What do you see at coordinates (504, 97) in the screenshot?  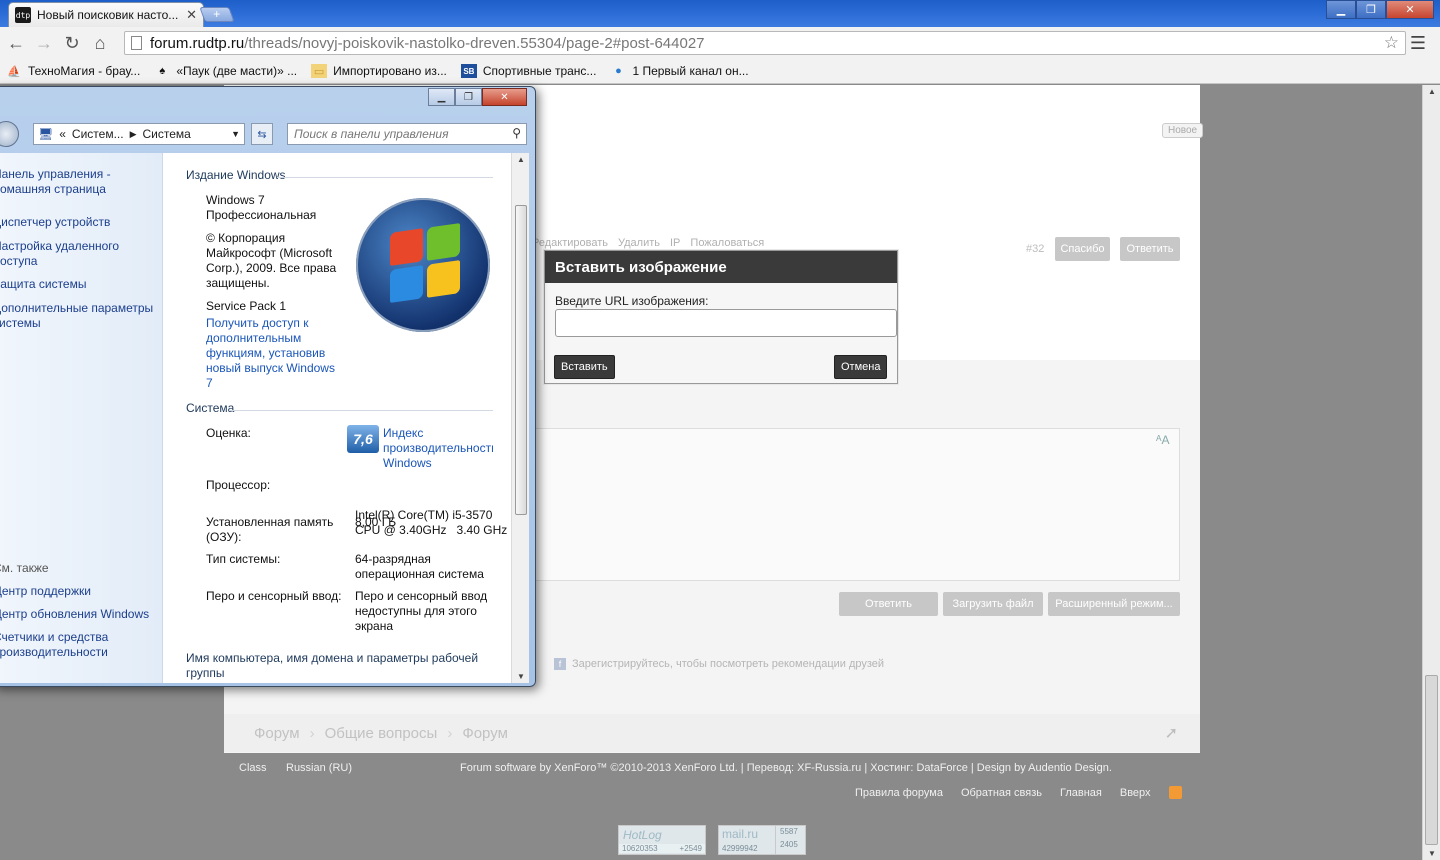 I see `win7-close-button: ✕` at bounding box center [504, 97].